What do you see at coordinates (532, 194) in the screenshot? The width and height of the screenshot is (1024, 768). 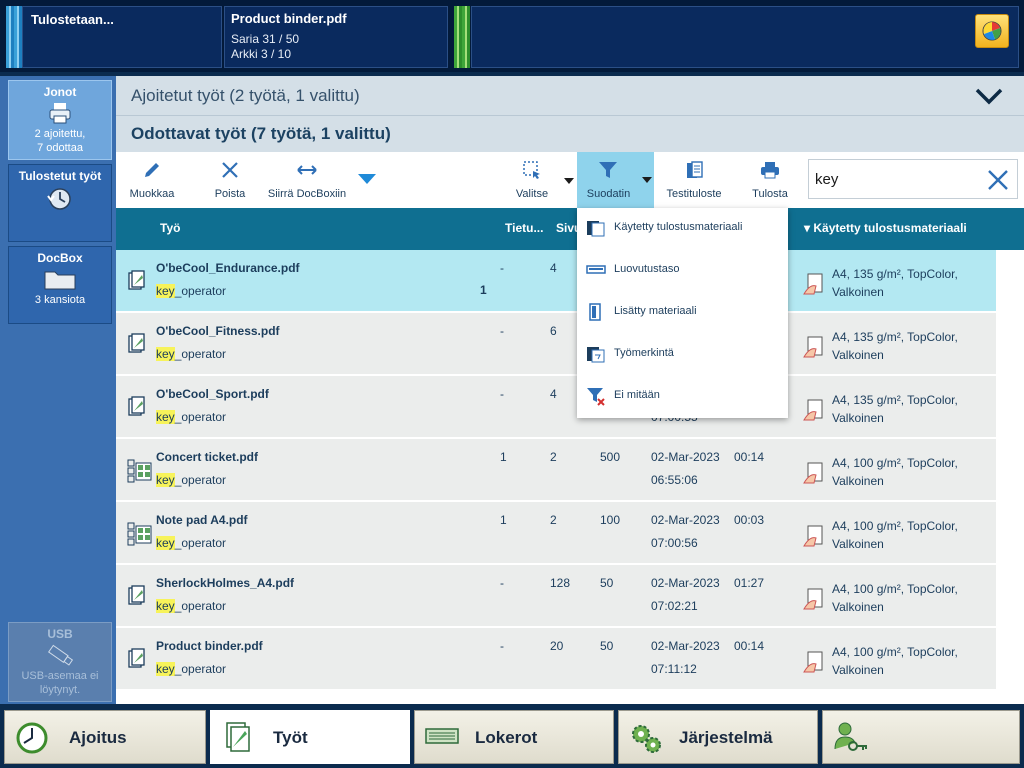 I see `select-label: Valitse` at bounding box center [532, 194].